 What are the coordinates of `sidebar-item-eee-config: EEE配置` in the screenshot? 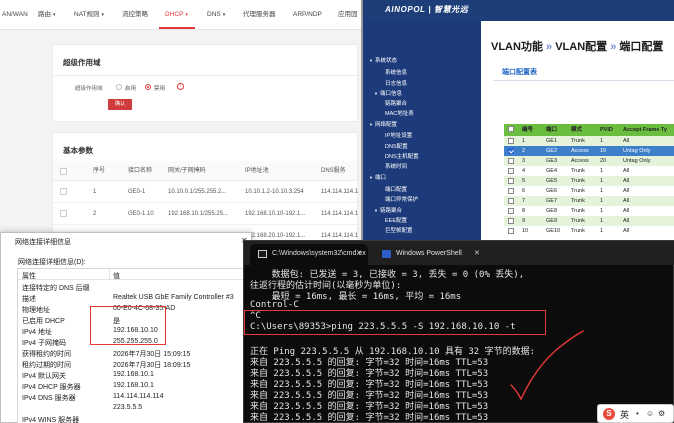 It's located at (396, 220).